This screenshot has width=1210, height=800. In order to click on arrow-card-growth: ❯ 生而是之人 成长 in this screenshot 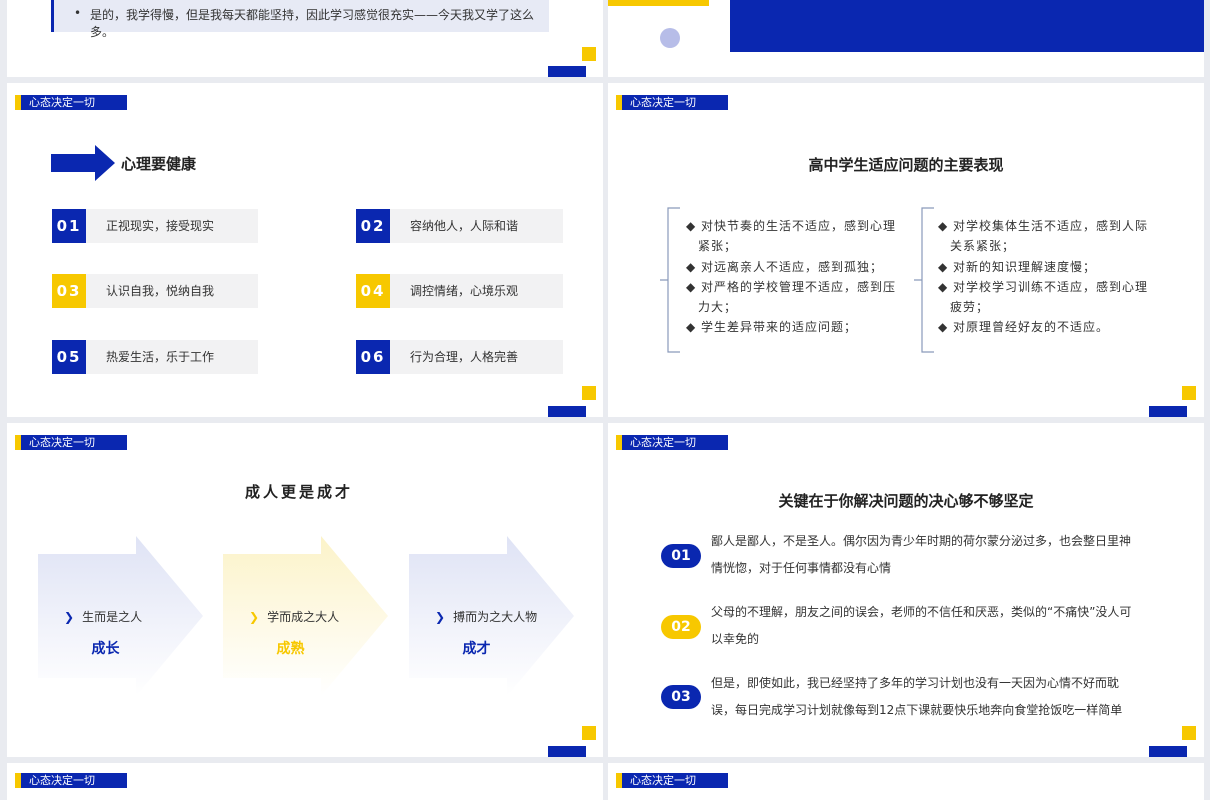, I will do `click(120, 616)`.